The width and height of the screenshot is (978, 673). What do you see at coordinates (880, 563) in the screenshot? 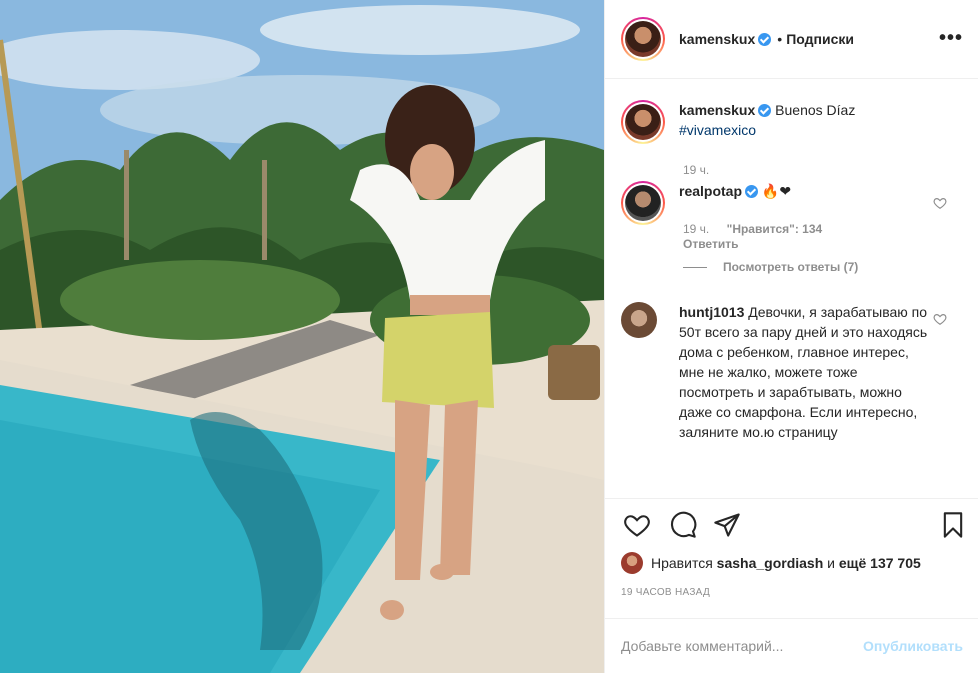
I see `likes-count: ещё 137 705` at bounding box center [880, 563].